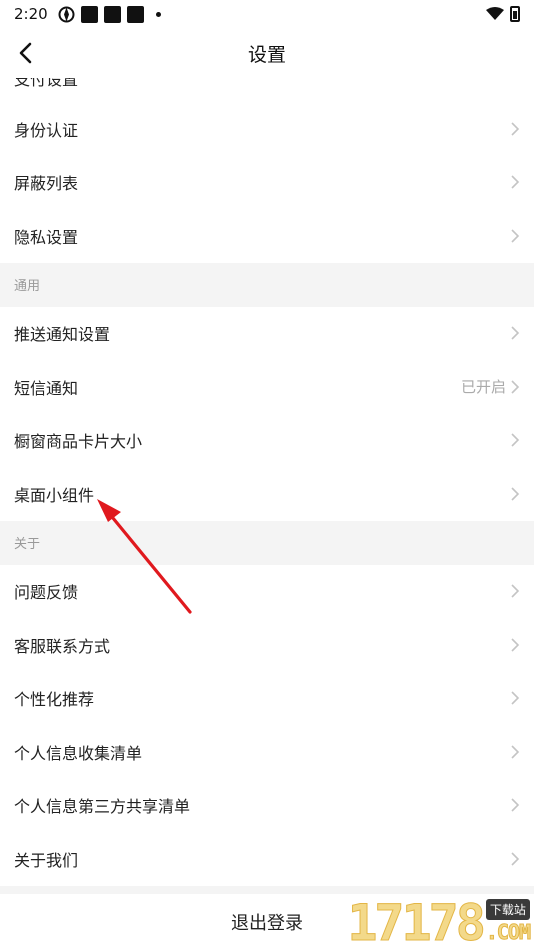 The image size is (534, 950). What do you see at coordinates (267, 236) in the screenshot?
I see `list-item-privacy: 隐私设置` at bounding box center [267, 236].